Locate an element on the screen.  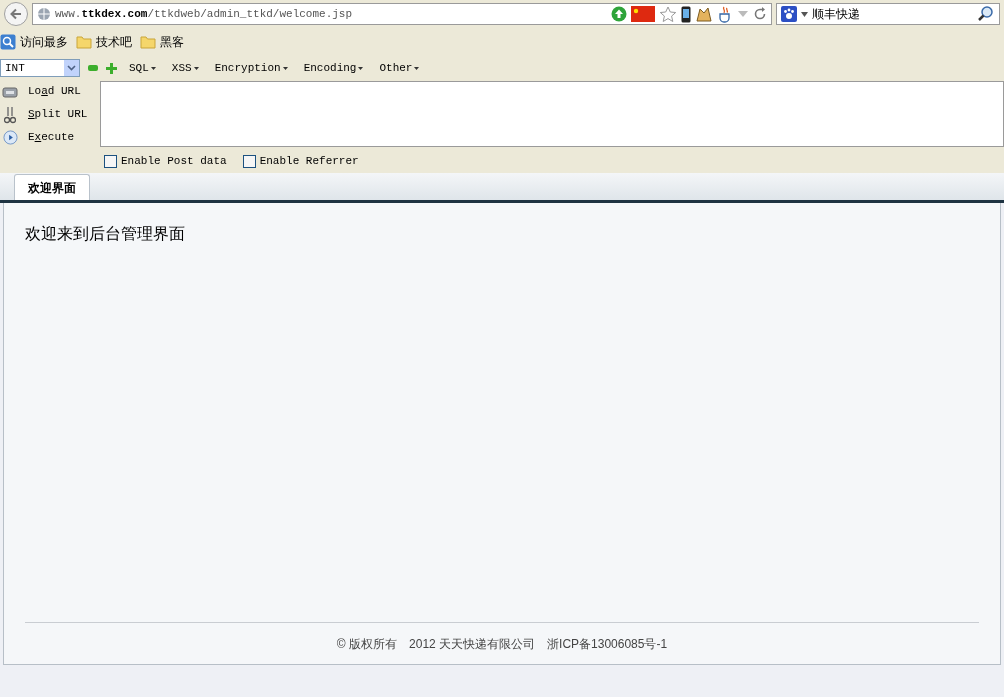
bookmark-item: 黑客 is located at coordinates (162, 42).